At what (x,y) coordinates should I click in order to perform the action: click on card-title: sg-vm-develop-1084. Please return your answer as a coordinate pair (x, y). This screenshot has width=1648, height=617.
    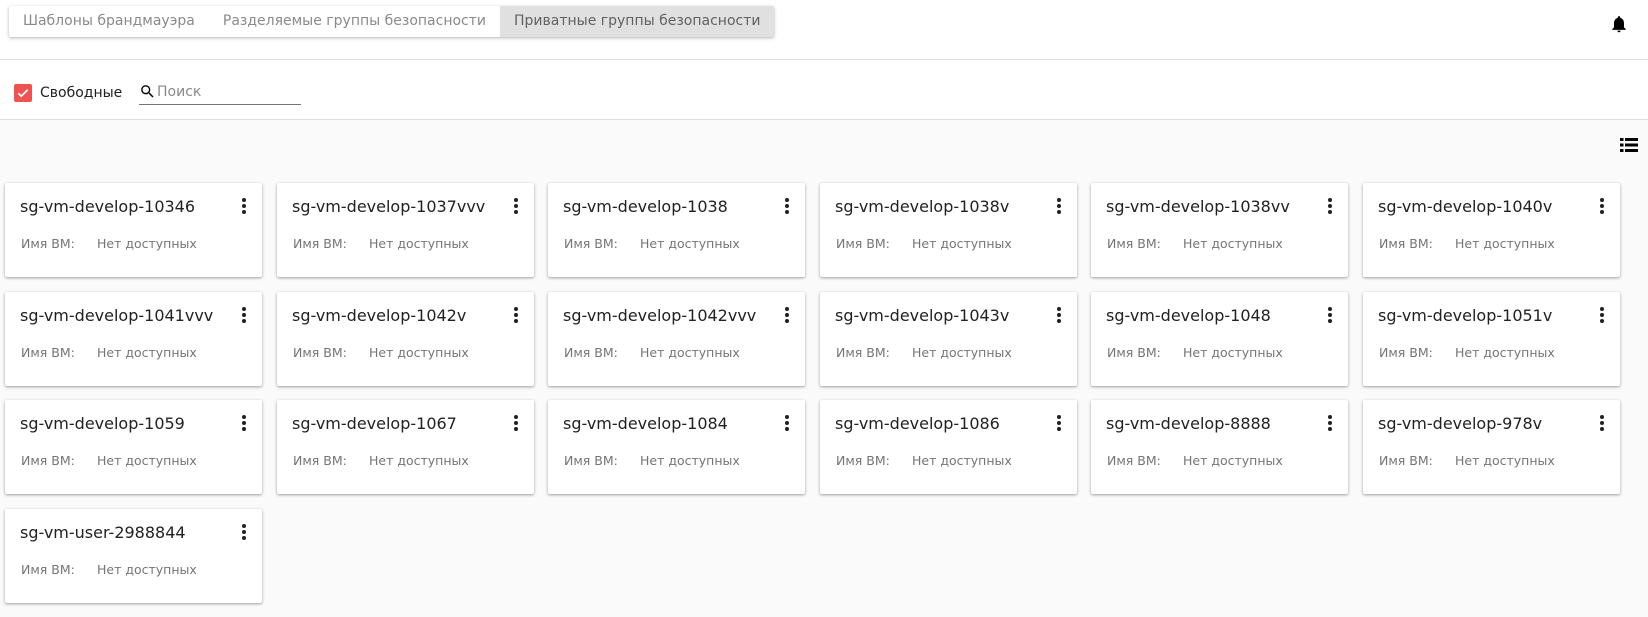
    Looking at the image, I should click on (645, 423).